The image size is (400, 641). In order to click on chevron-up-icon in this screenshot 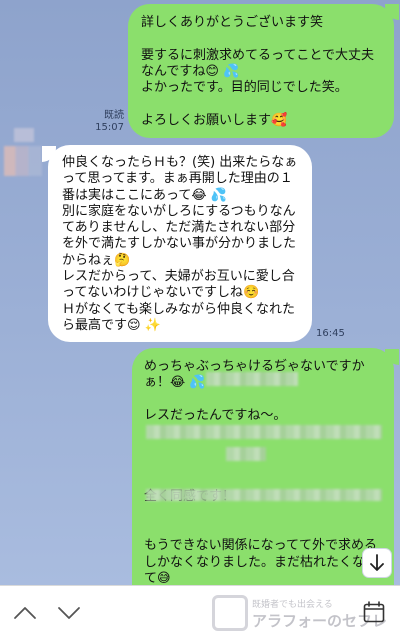, I will do `click(25, 613)`.